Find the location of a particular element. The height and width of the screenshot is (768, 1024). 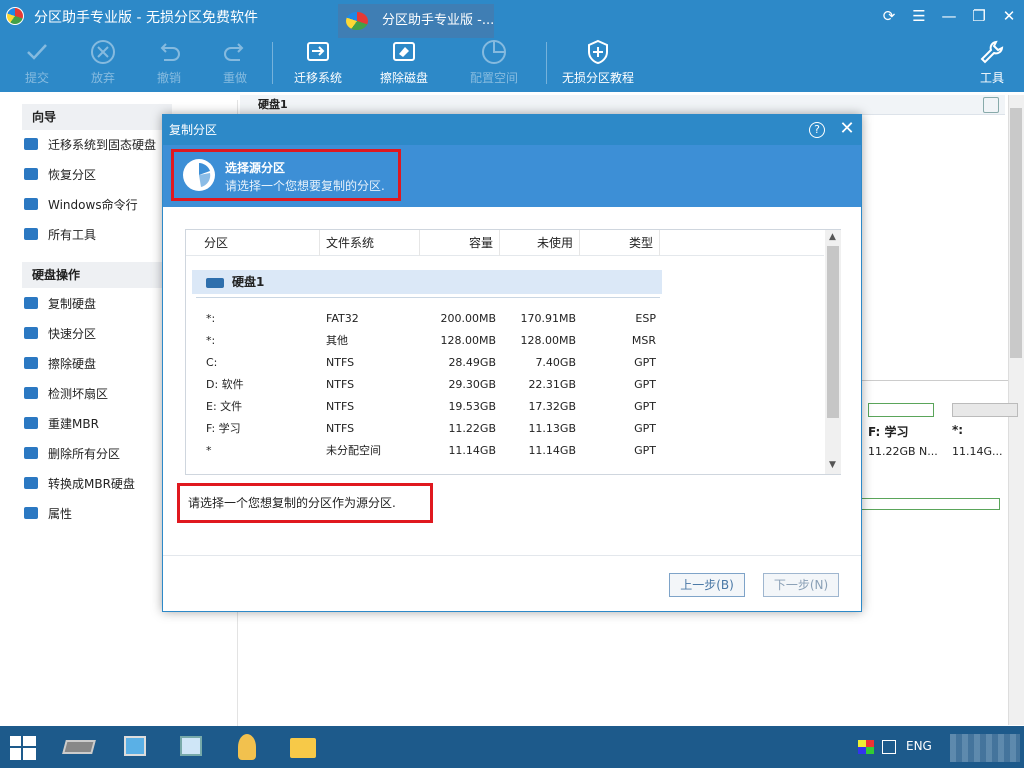

partition-card-label: F: 学习 is located at coordinates (888, 432).